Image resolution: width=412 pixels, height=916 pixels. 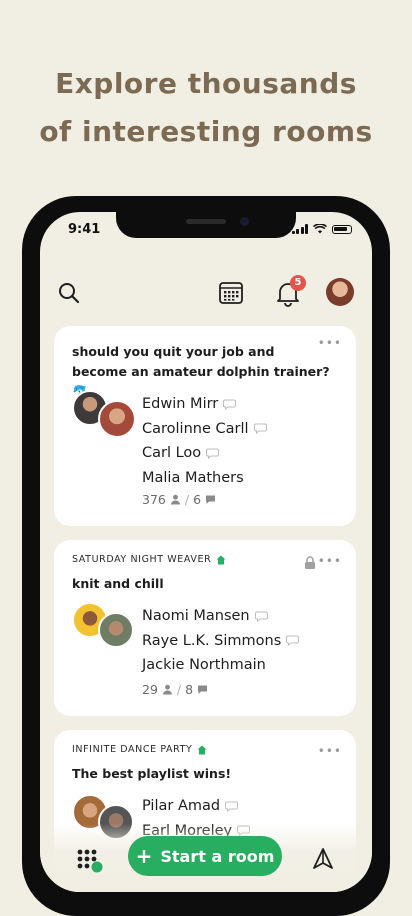 What do you see at coordinates (206, 83) in the screenshot?
I see `headline-line-1: Explore thousands` at bounding box center [206, 83].